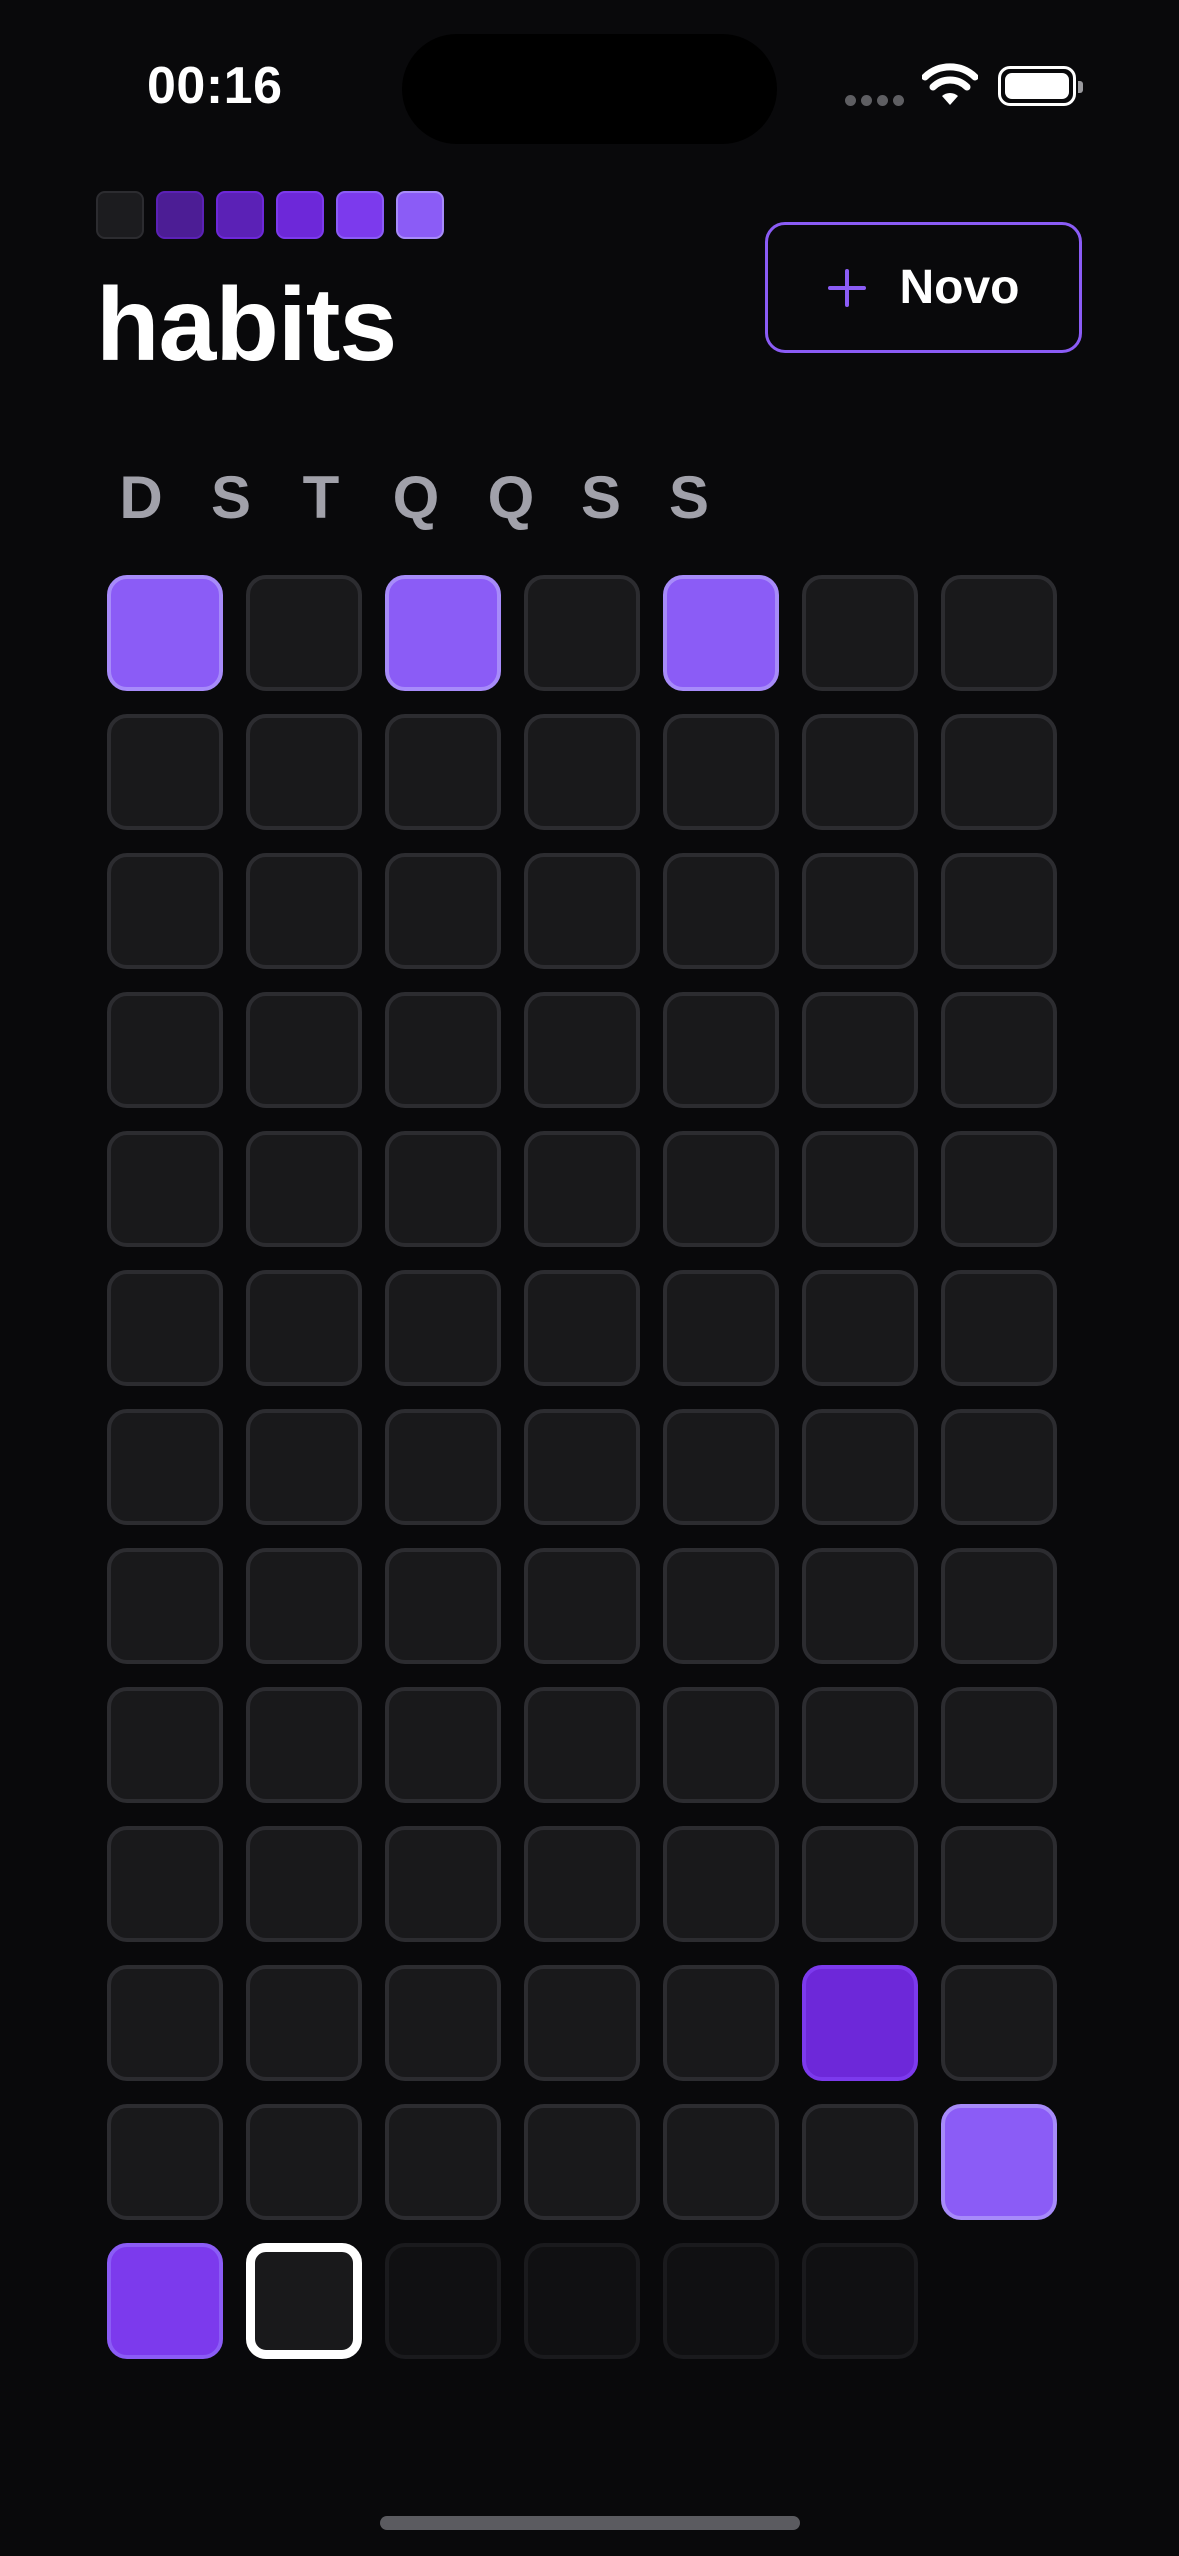  I want to click on weekday-label: Q, so click(416, 497).